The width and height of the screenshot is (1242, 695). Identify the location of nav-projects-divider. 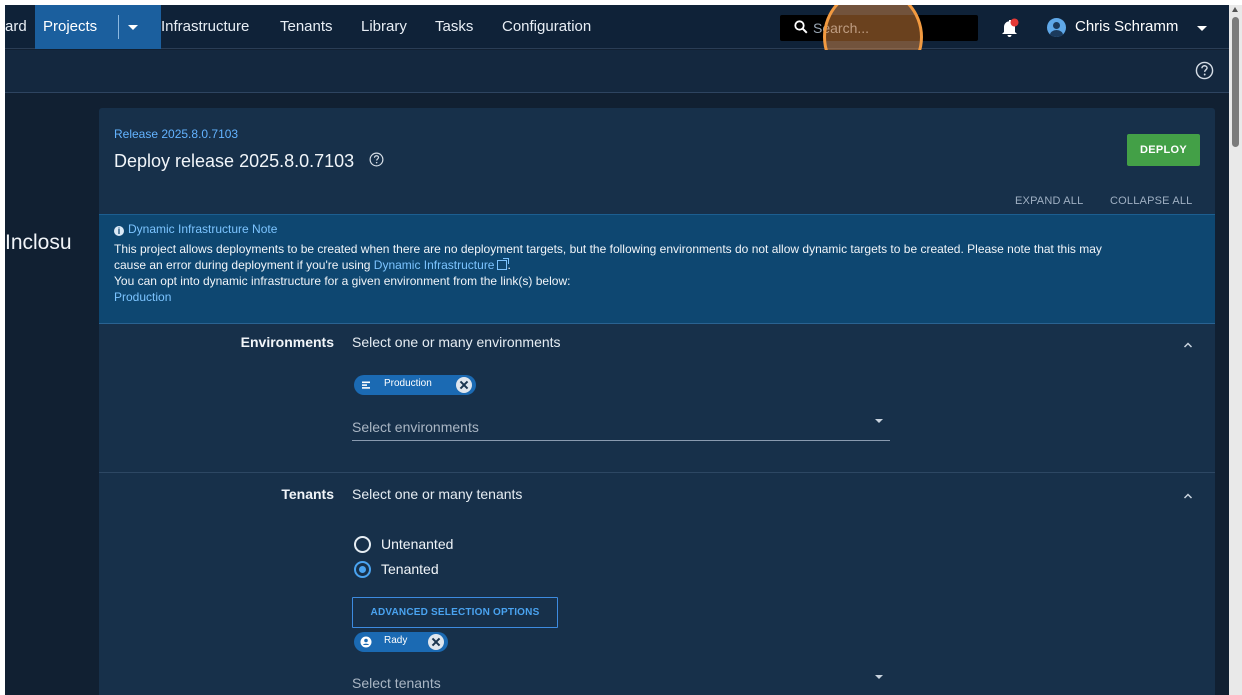
(118, 27).